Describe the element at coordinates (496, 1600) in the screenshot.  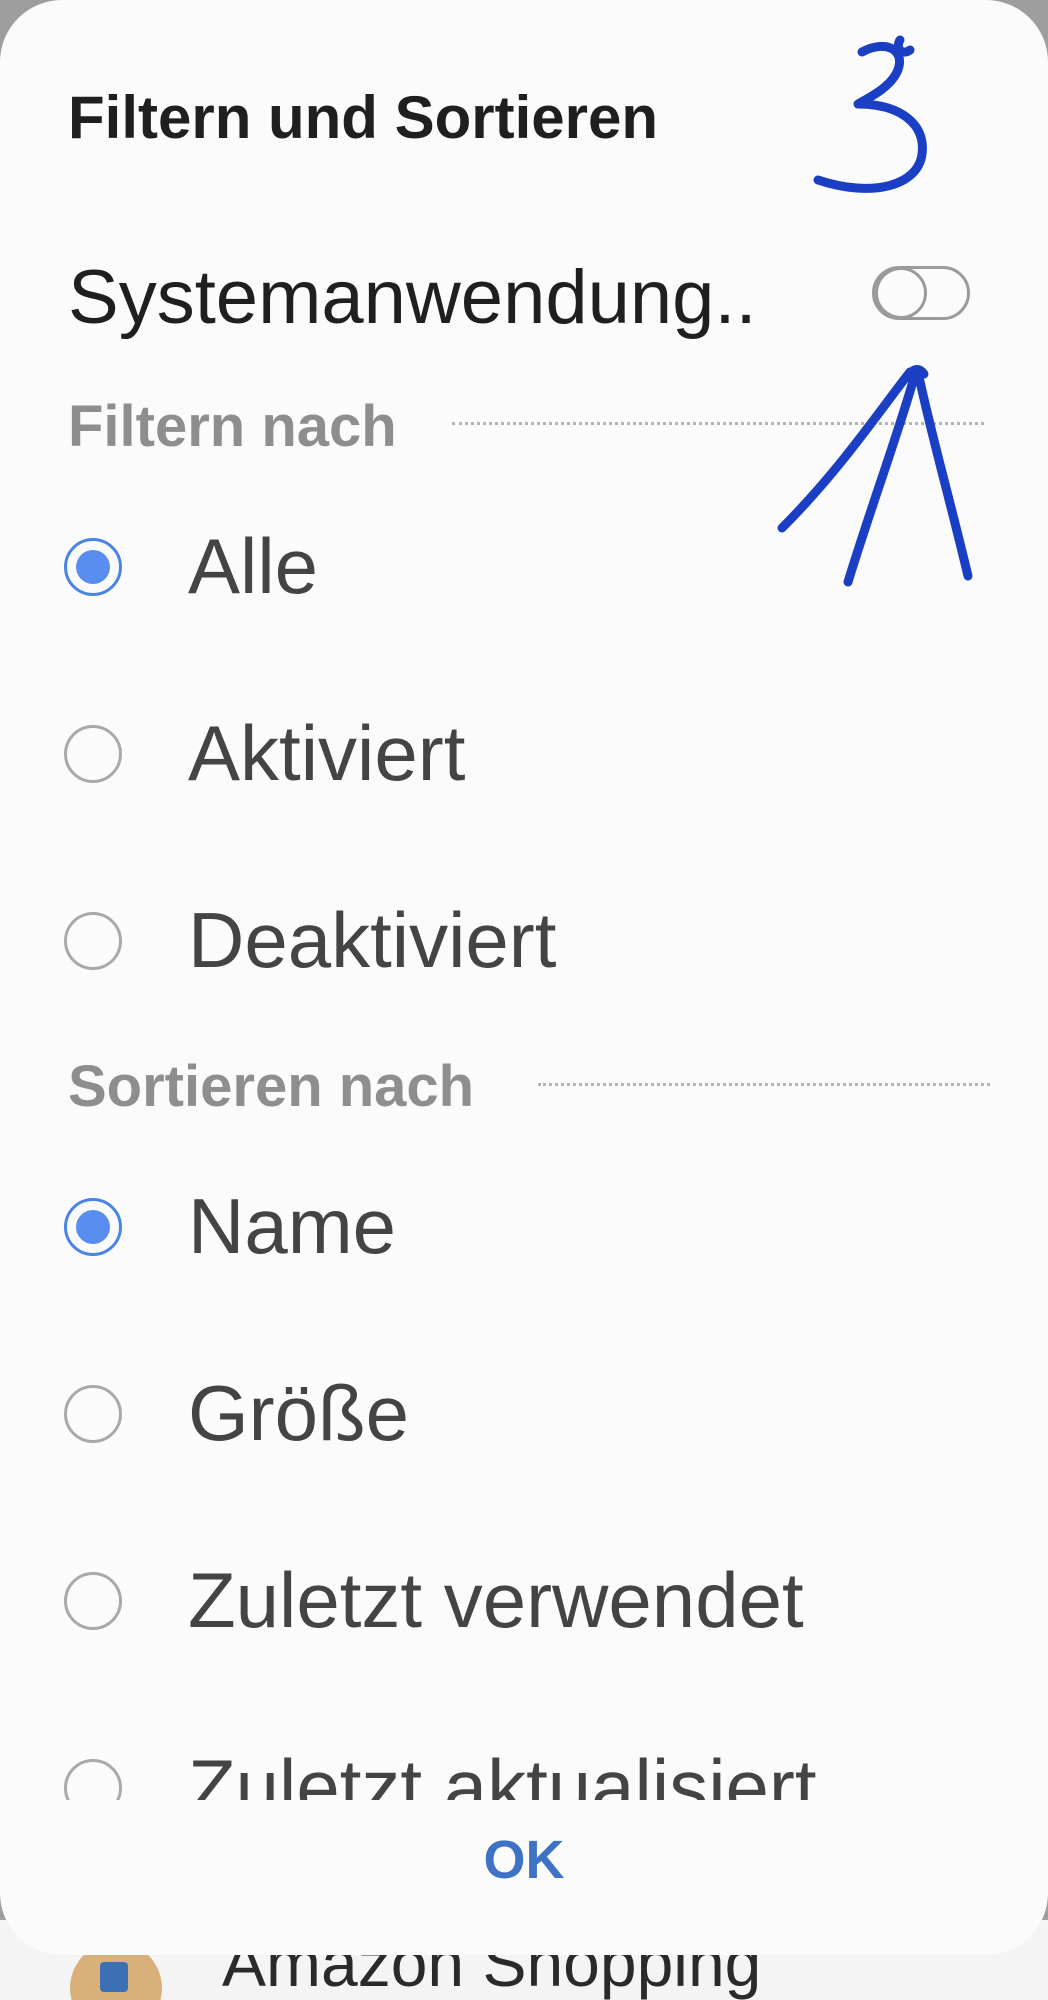
I see `sort-option-label: Zuletzt verwendet` at that location.